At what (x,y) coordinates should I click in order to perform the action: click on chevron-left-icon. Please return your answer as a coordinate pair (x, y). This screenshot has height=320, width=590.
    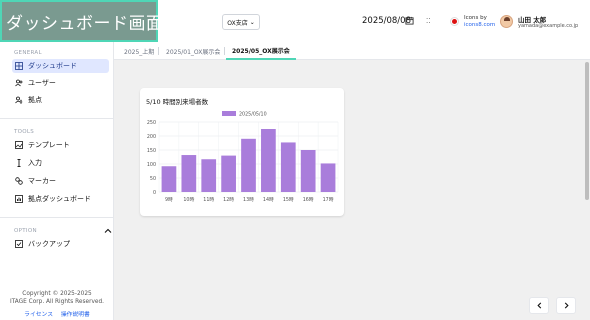
    Looking at the image, I should click on (538, 305).